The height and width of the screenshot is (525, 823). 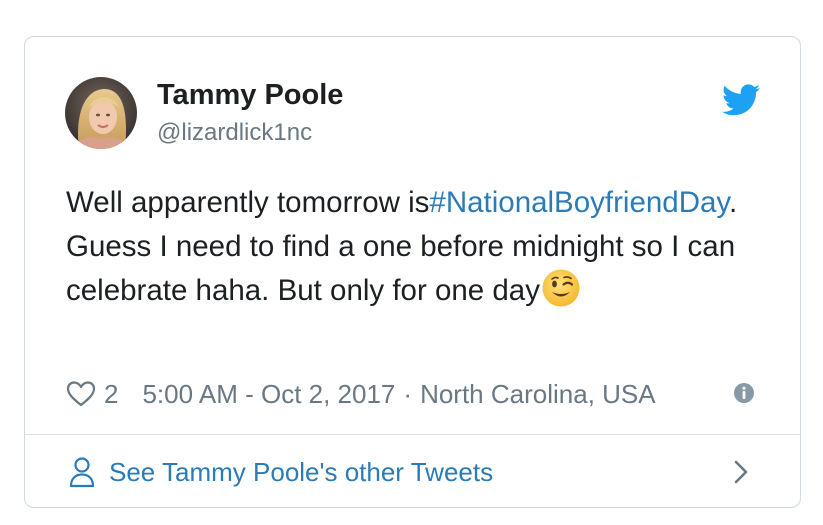 What do you see at coordinates (250, 95) in the screenshot?
I see `author-display-name: Tammy Poole` at bounding box center [250, 95].